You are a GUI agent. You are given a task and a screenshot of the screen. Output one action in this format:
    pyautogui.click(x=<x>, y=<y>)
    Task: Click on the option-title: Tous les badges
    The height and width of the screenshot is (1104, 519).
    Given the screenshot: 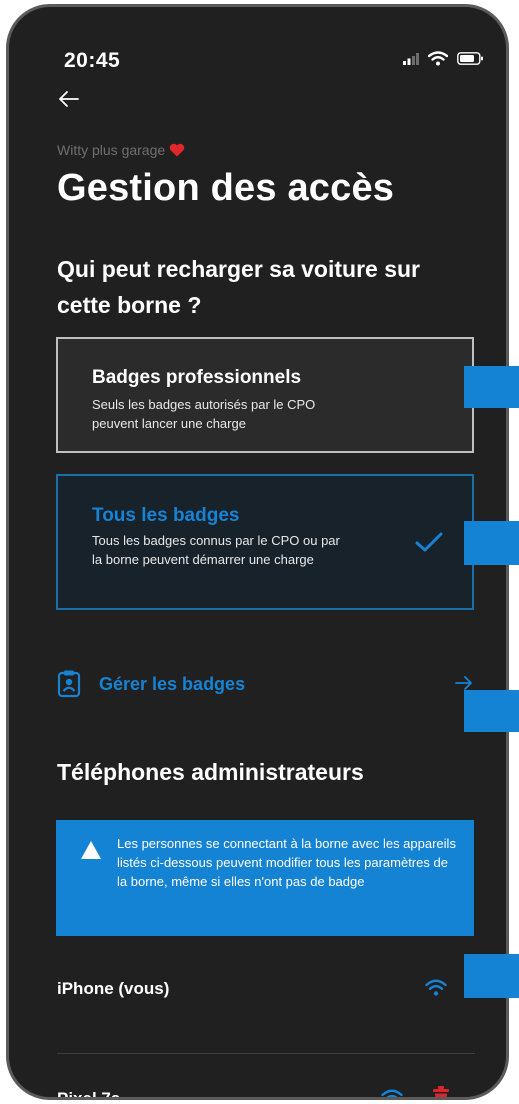 What is the action you would take?
    pyautogui.click(x=166, y=515)
    